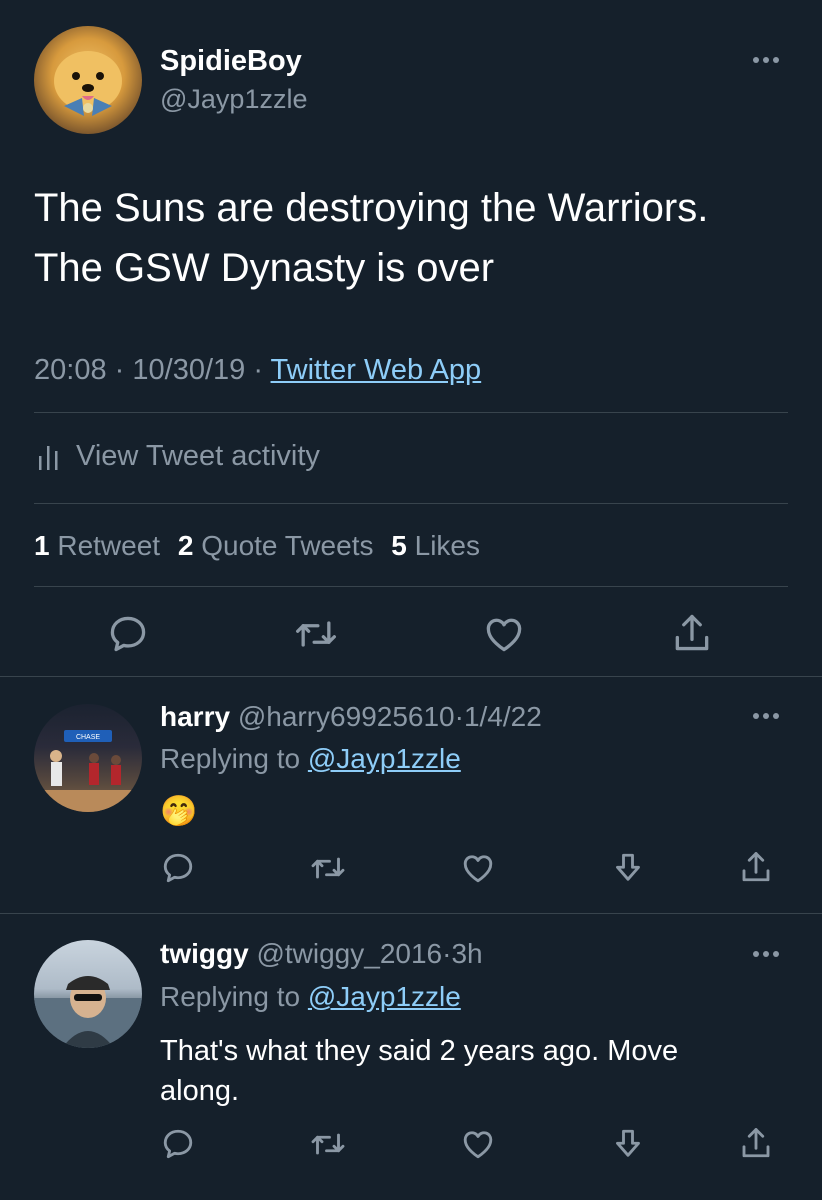 The height and width of the screenshot is (1200, 822). Describe the element at coordinates (371, 208) in the screenshot. I see `tweet-text-line-1: The Suns are destroying the Warriors.` at that location.